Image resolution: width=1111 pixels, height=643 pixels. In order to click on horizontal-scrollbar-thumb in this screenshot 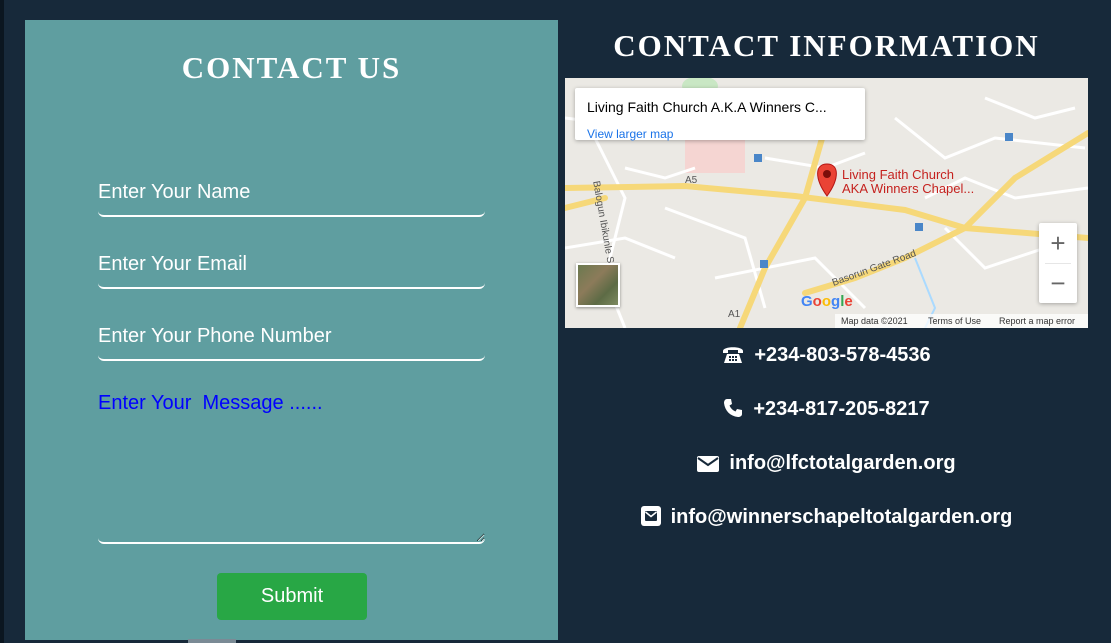, I will do `click(212, 641)`.